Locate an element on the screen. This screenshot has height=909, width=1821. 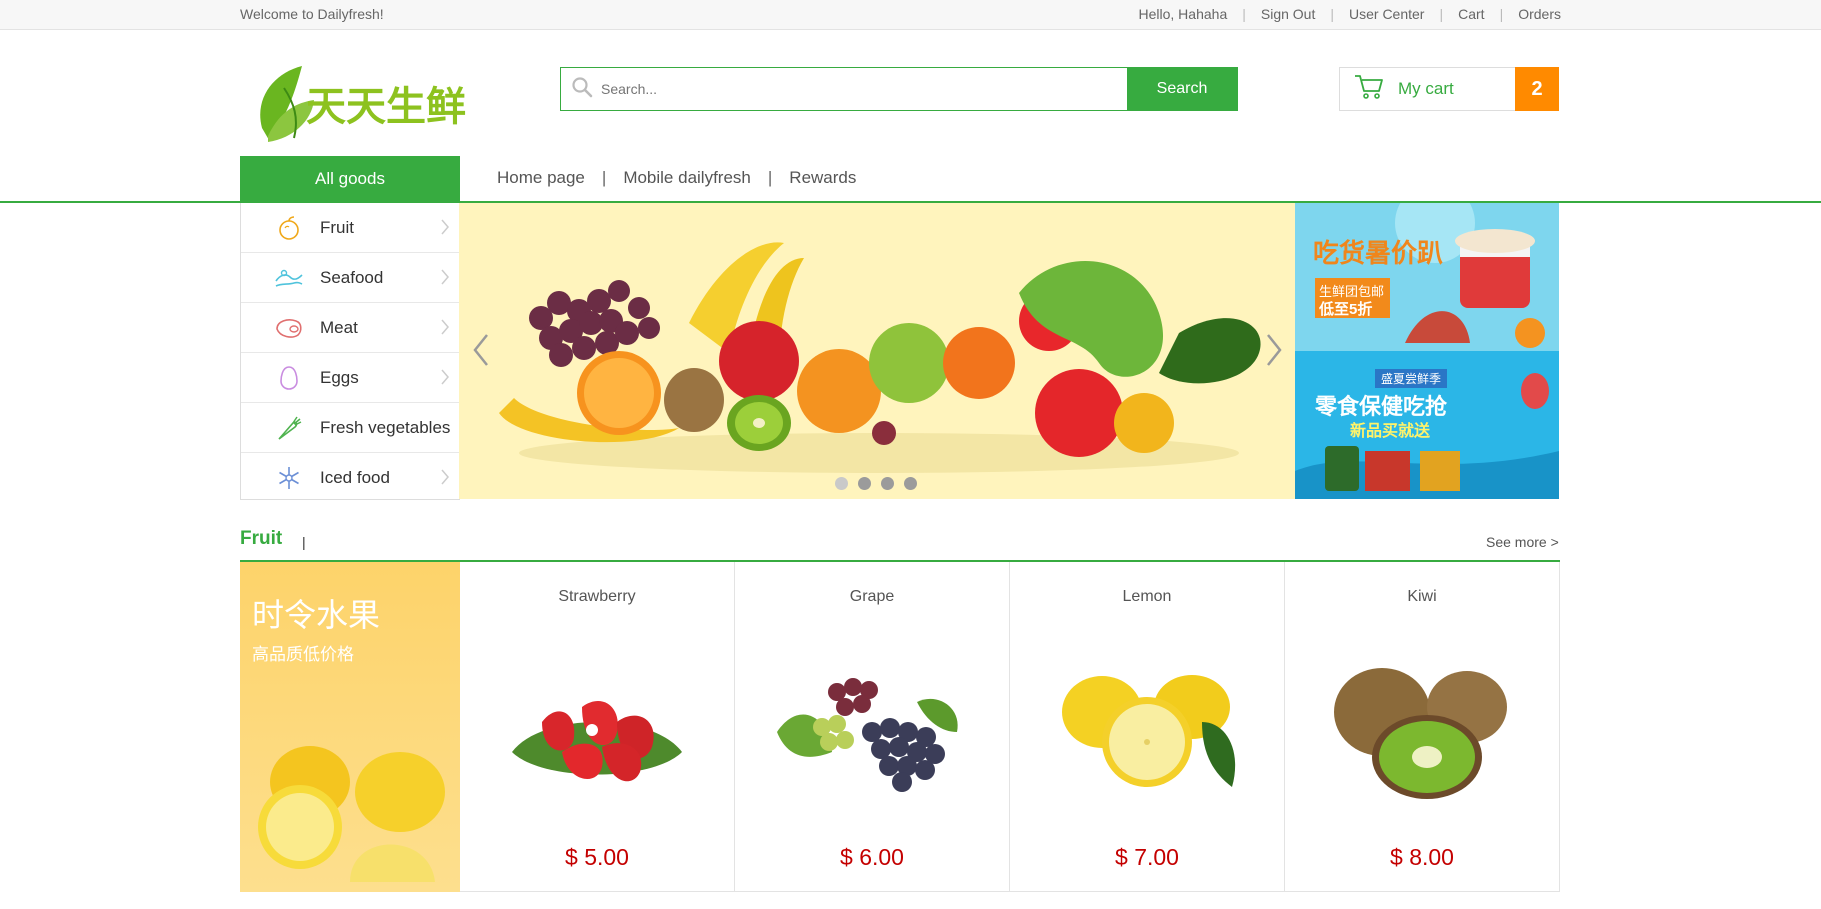
product-name: Strawberry is located at coordinates (597, 596).